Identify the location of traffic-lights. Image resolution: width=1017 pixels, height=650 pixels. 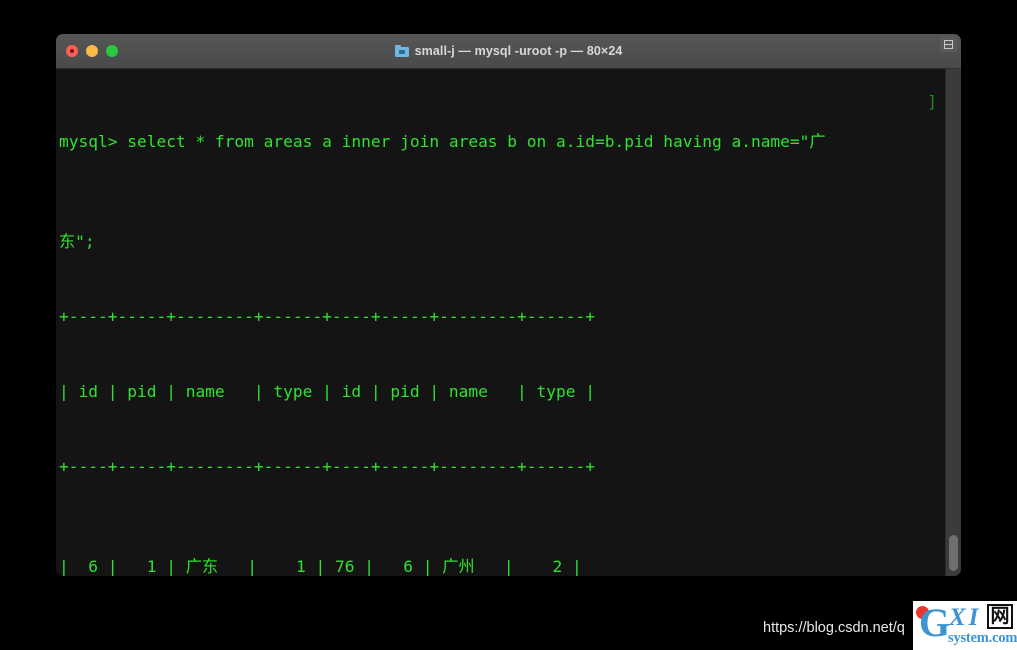
(87, 51).